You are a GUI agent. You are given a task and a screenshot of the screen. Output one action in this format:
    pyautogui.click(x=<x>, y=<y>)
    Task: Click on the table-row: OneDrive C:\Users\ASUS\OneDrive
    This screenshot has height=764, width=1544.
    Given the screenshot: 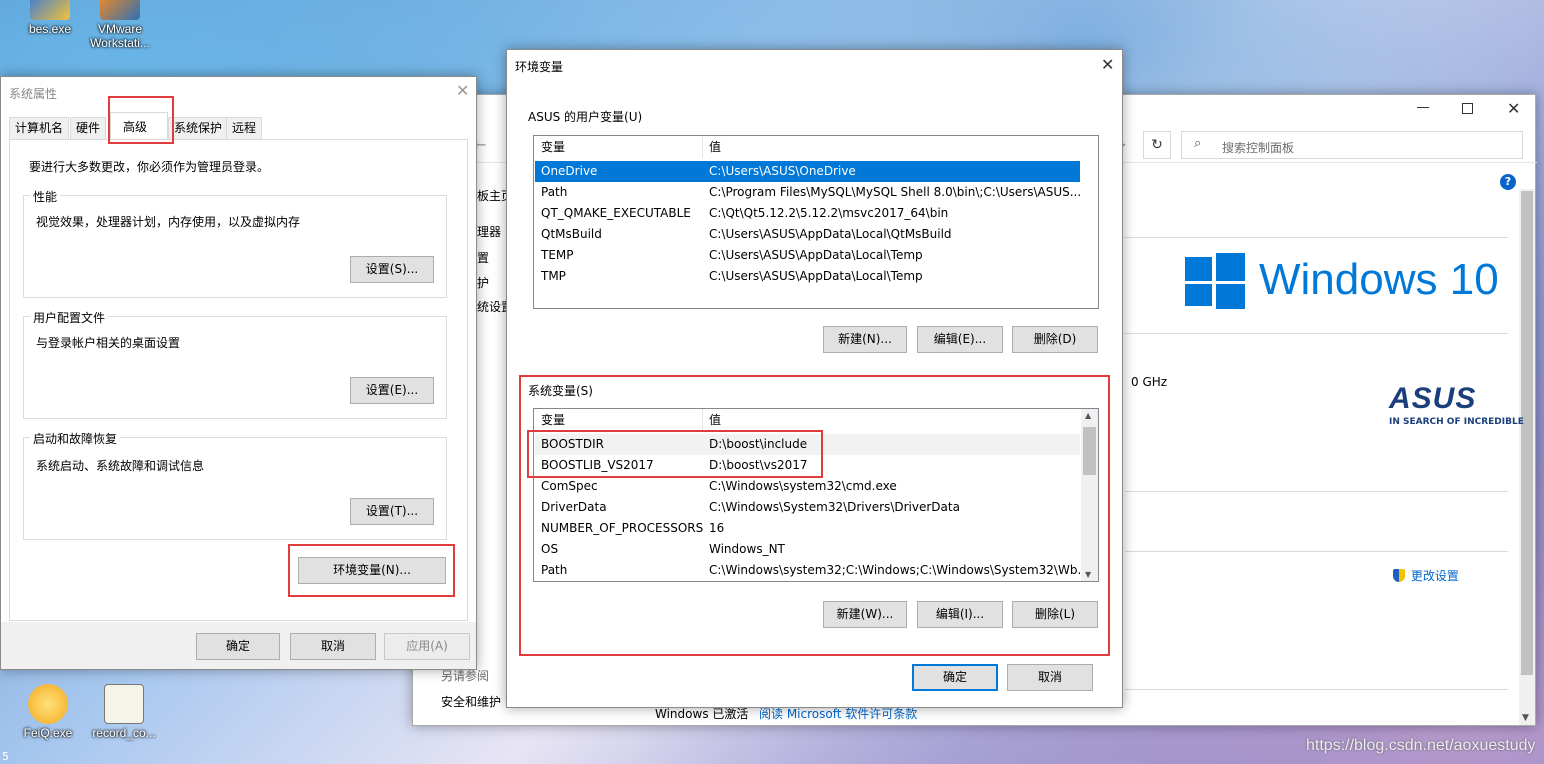 What is the action you would take?
    pyautogui.click(x=807, y=171)
    